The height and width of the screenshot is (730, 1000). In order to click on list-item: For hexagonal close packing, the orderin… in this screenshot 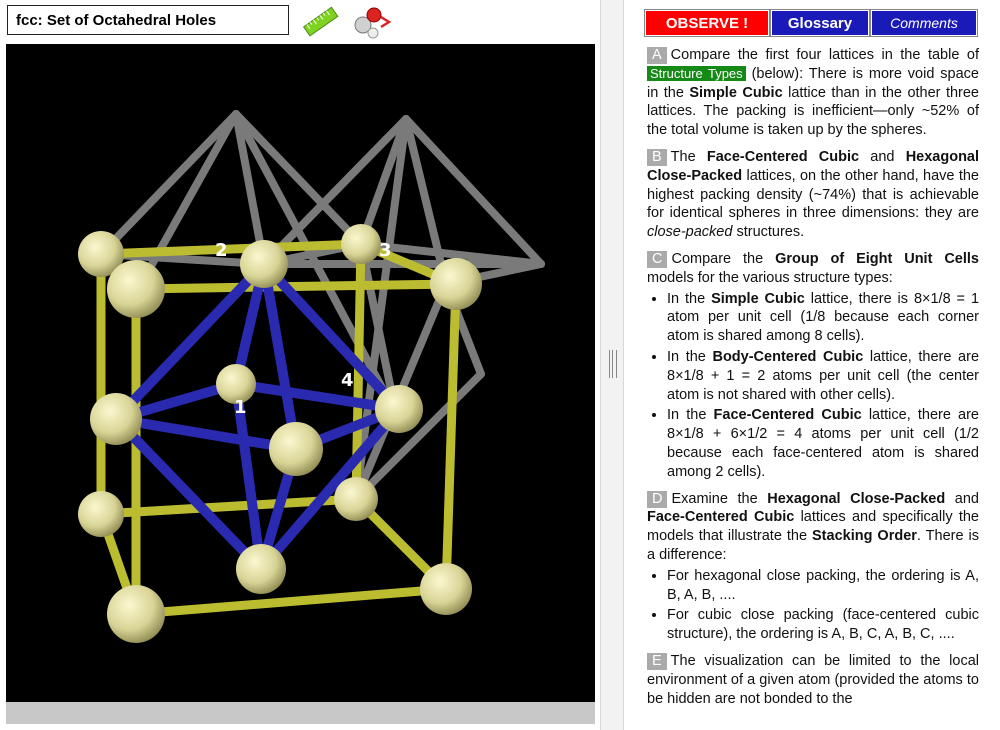, I will do `click(823, 586)`.